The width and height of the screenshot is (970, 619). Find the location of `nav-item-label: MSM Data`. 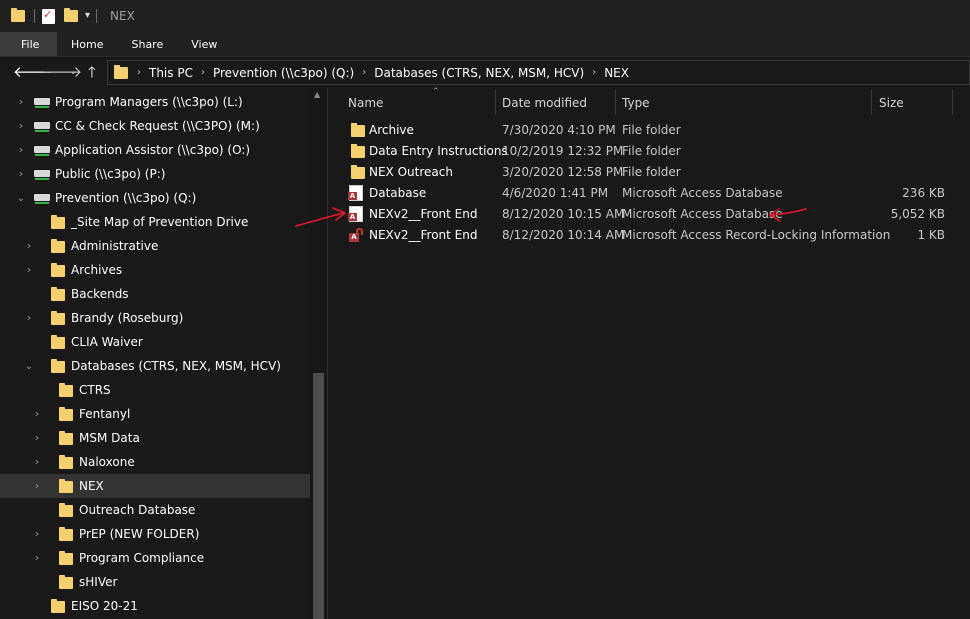

nav-item-label: MSM Data is located at coordinates (109, 438).